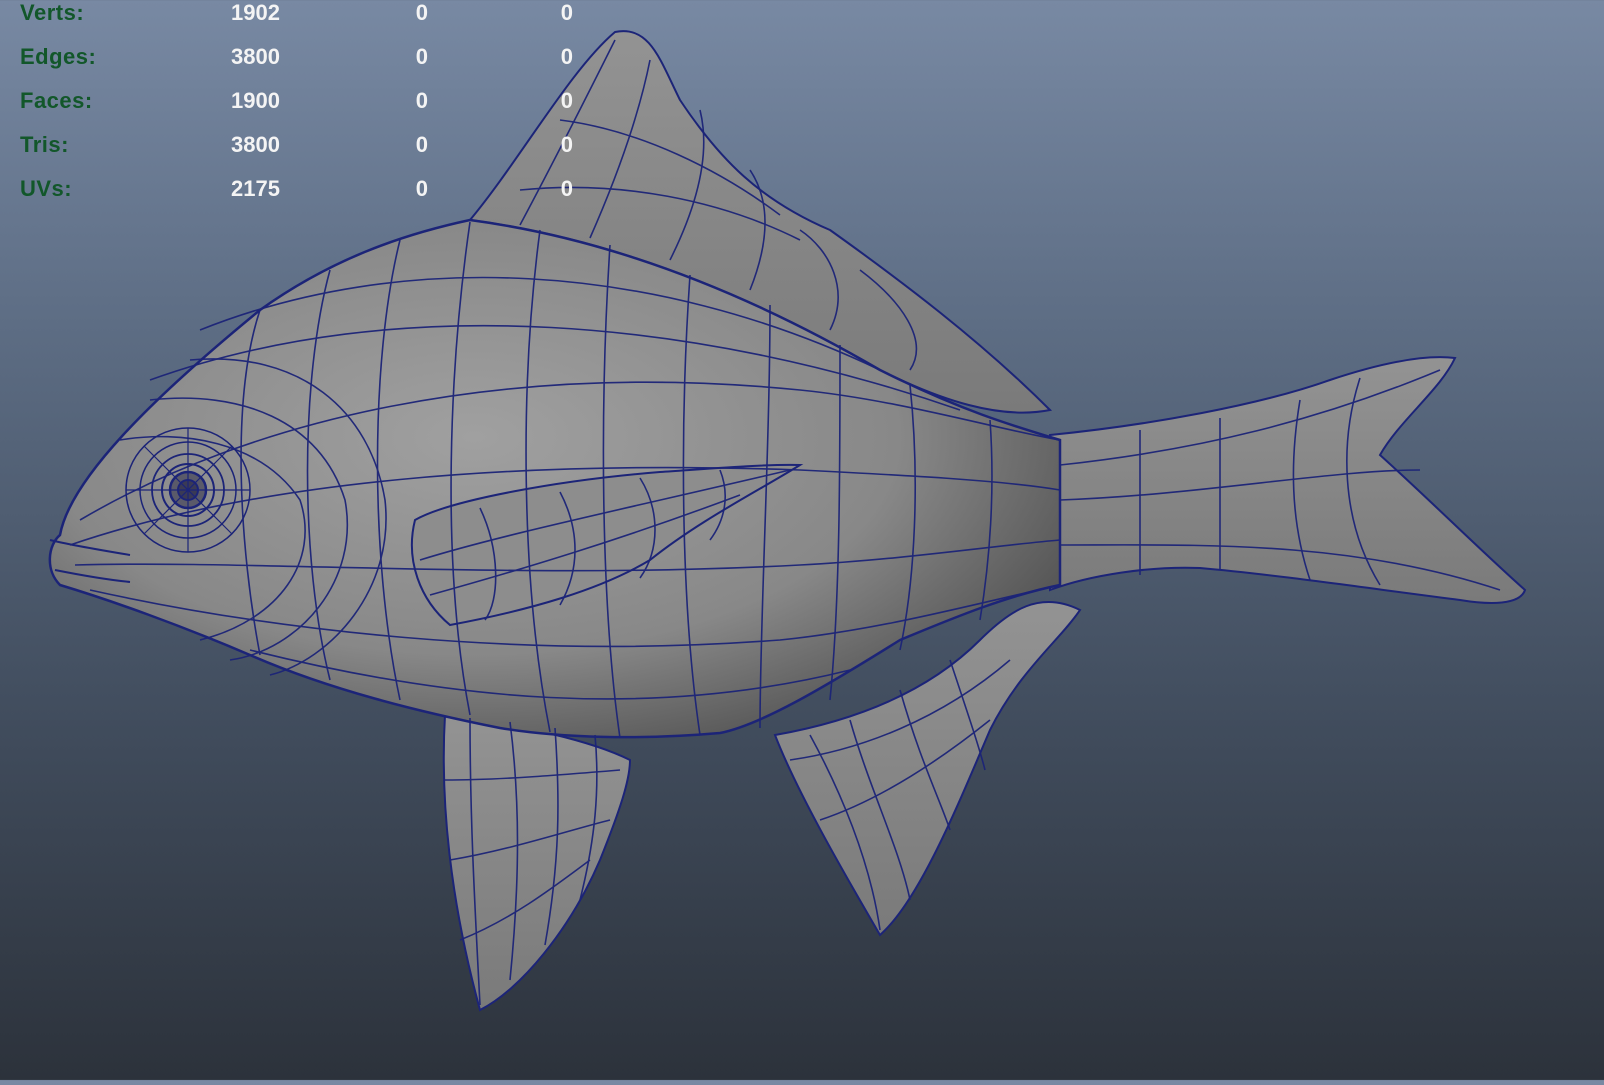 This screenshot has width=1604, height=1085. I want to click on hud-row-faces: Faces: 1900 0 0, so click(300, 103).